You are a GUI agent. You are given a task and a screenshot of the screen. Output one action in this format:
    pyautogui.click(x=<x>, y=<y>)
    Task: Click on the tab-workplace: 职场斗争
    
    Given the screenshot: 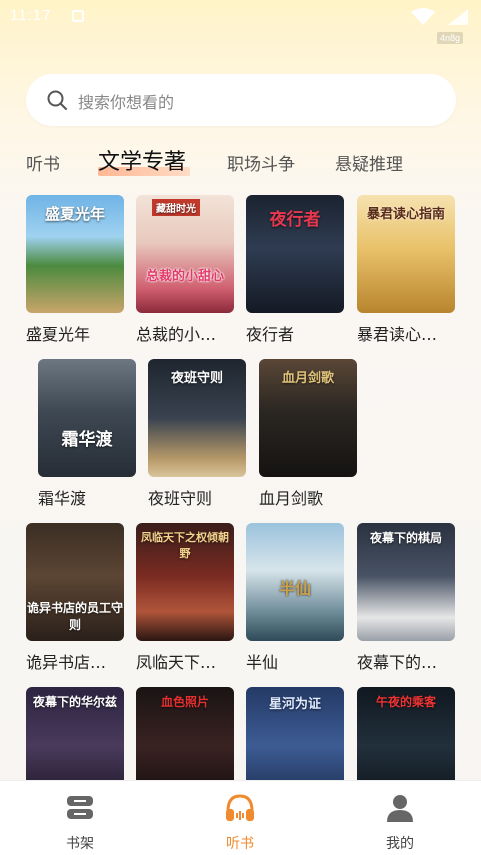 What is the action you would take?
    pyautogui.click(x=261, y=162)
    